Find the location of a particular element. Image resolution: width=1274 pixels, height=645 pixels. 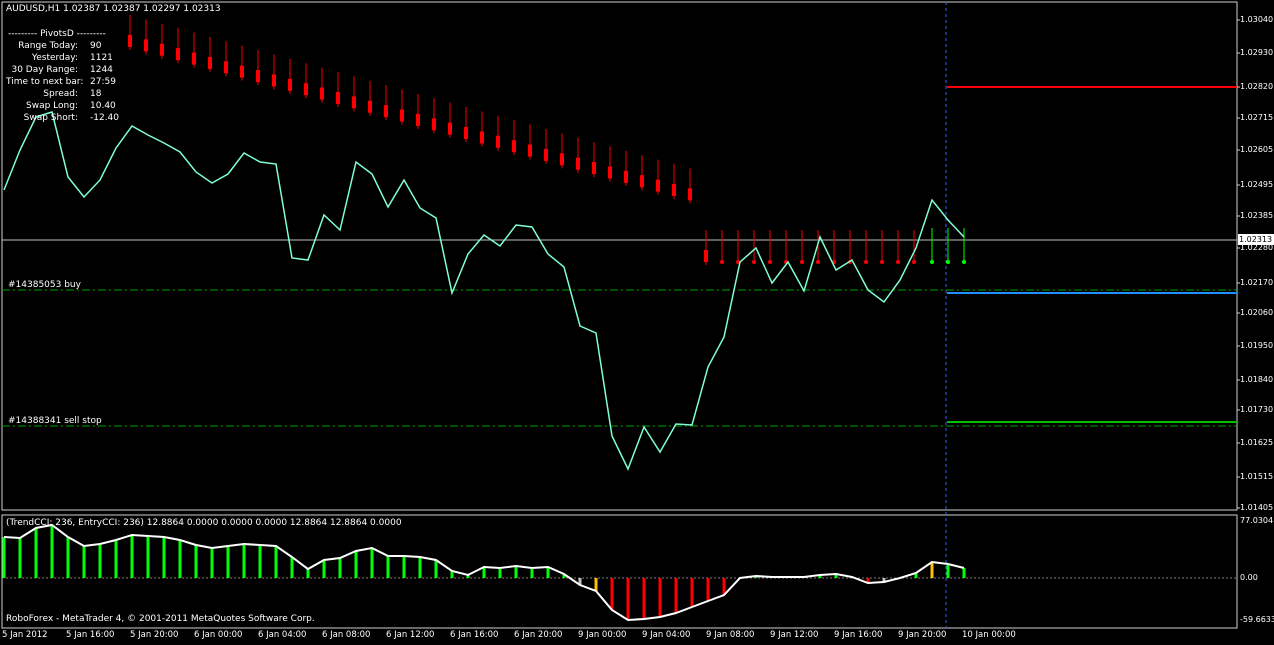

pivot-row: 30 Day Range: 1244 is located at coordinates (62, 70).